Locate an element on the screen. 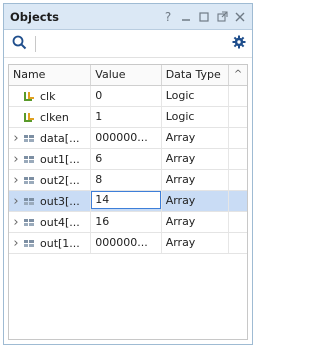 This screenshot has width=320, height=350. table-row: clken 1 Logic is located at coordinates (128, 117).